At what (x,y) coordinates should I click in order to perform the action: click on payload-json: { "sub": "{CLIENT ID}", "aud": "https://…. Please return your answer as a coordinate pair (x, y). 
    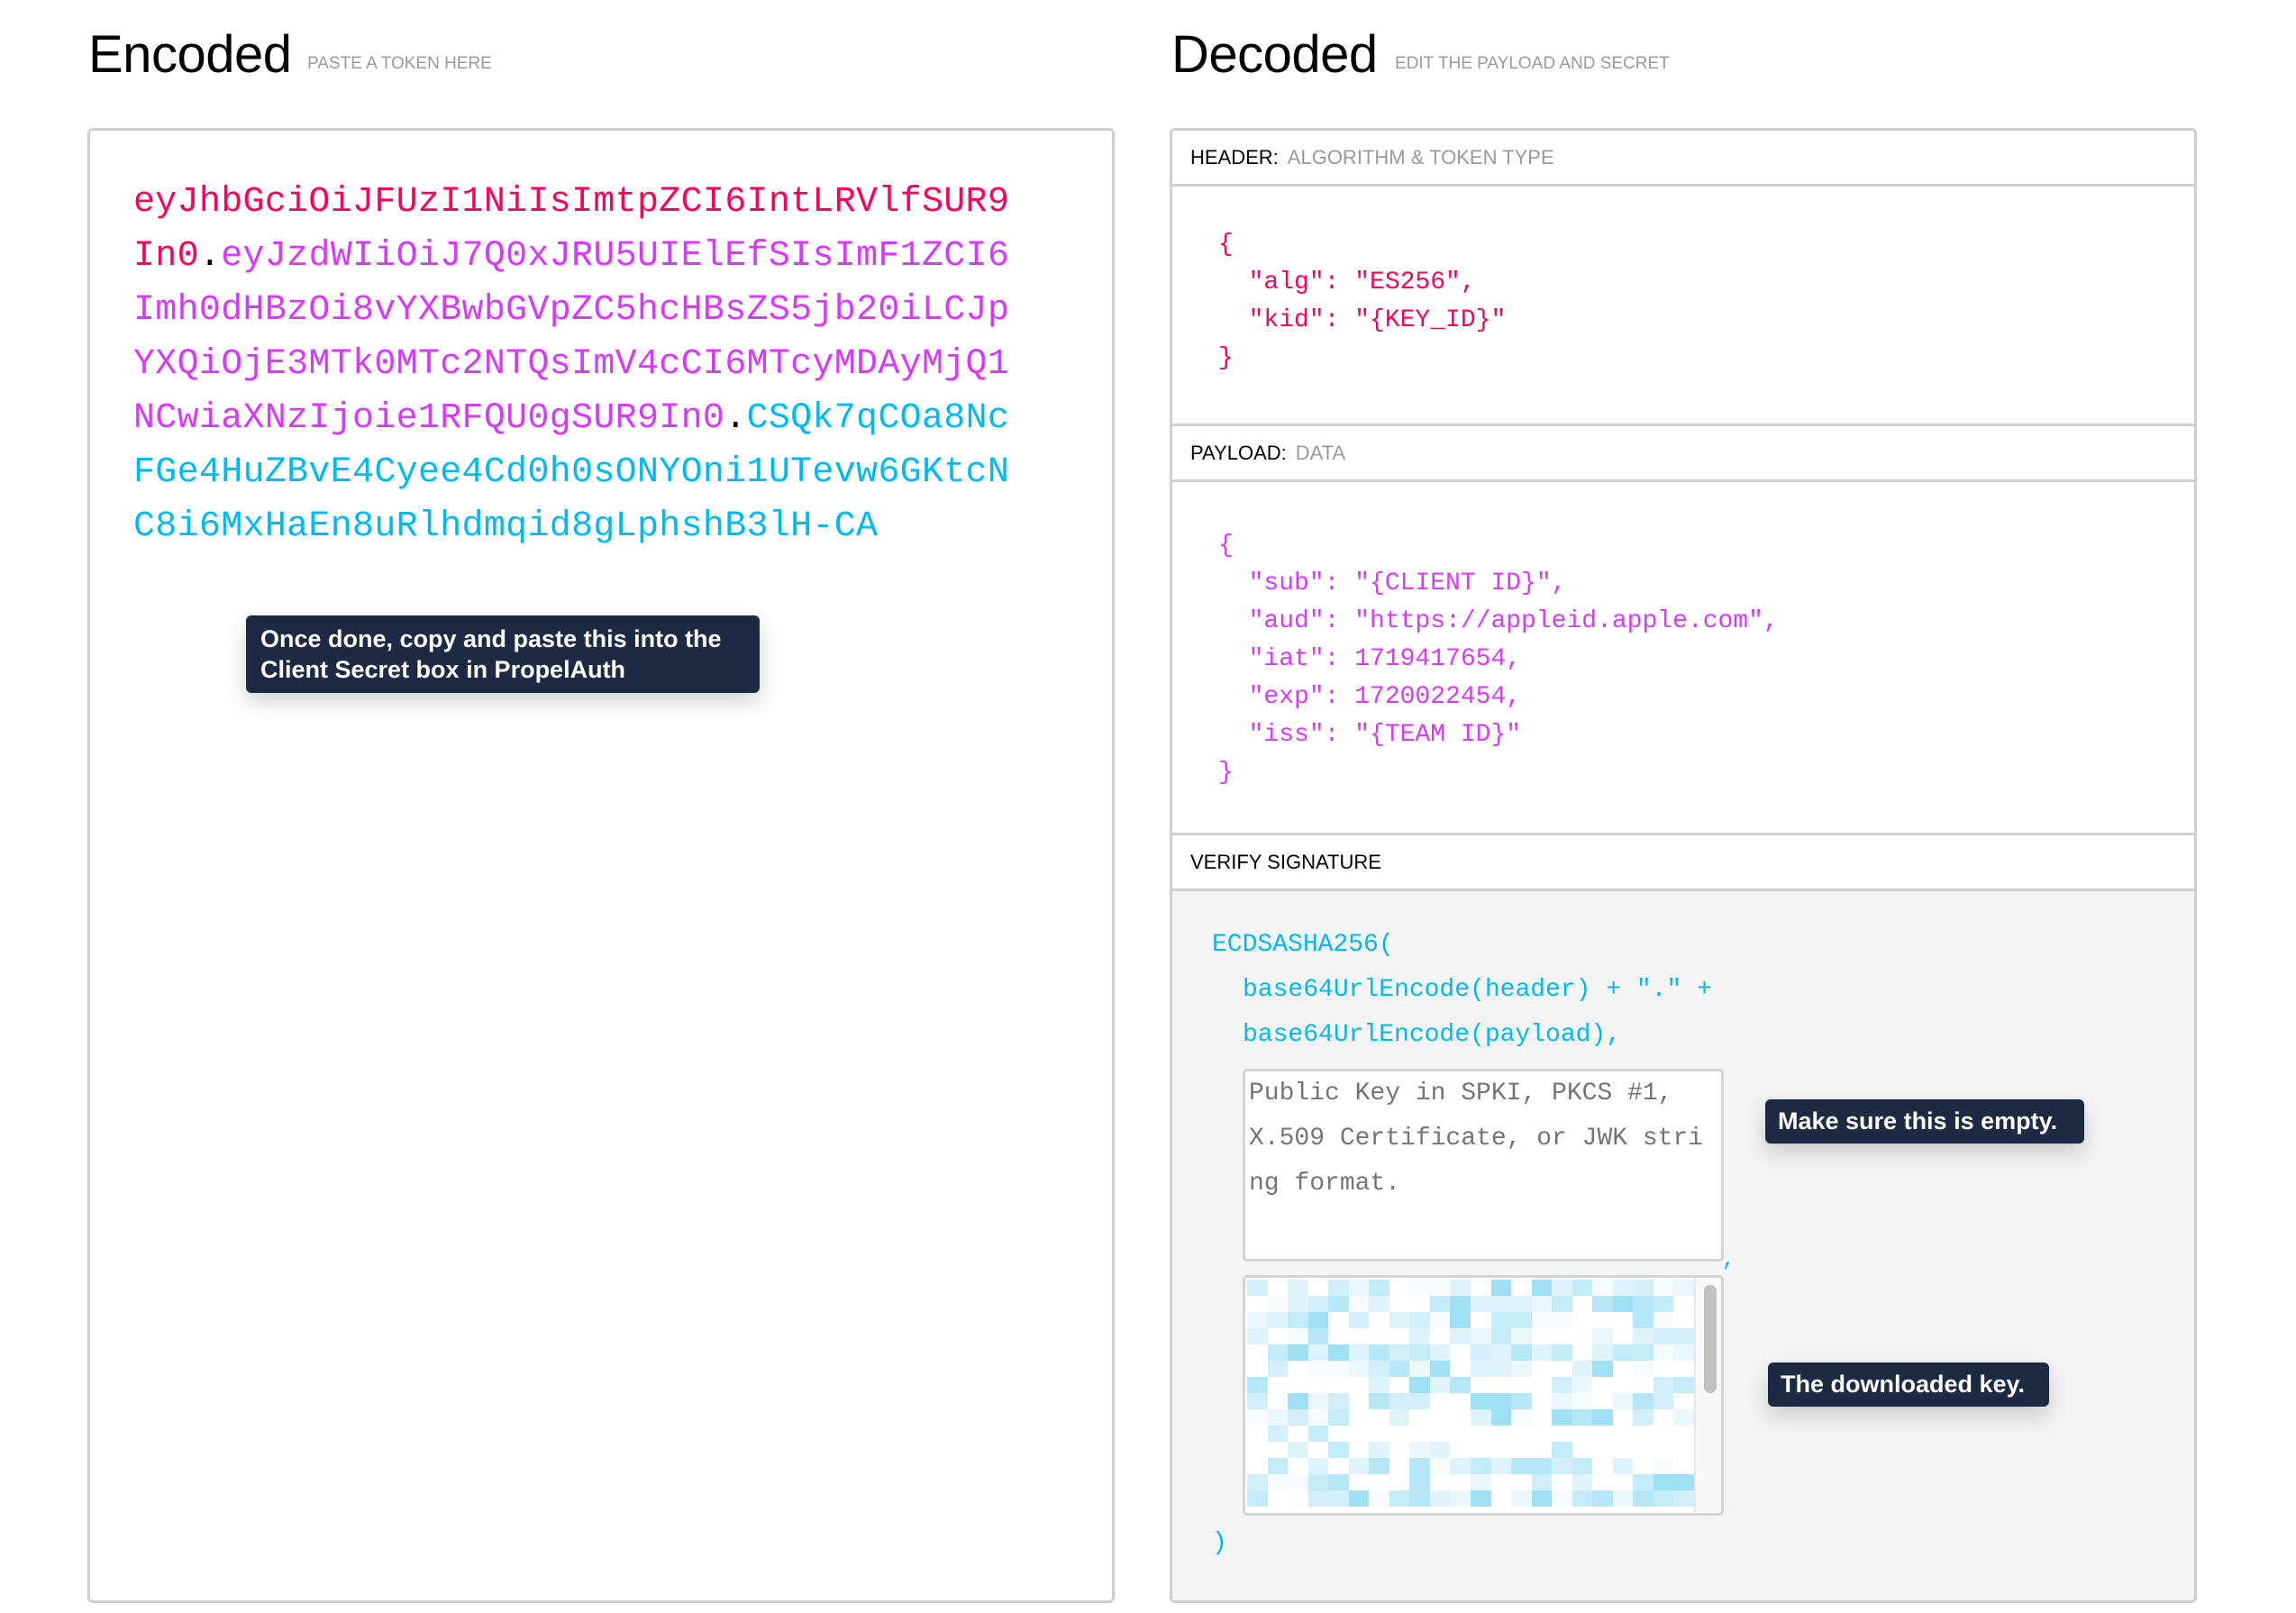
    Looking at the image, I should click on (1499, 659).